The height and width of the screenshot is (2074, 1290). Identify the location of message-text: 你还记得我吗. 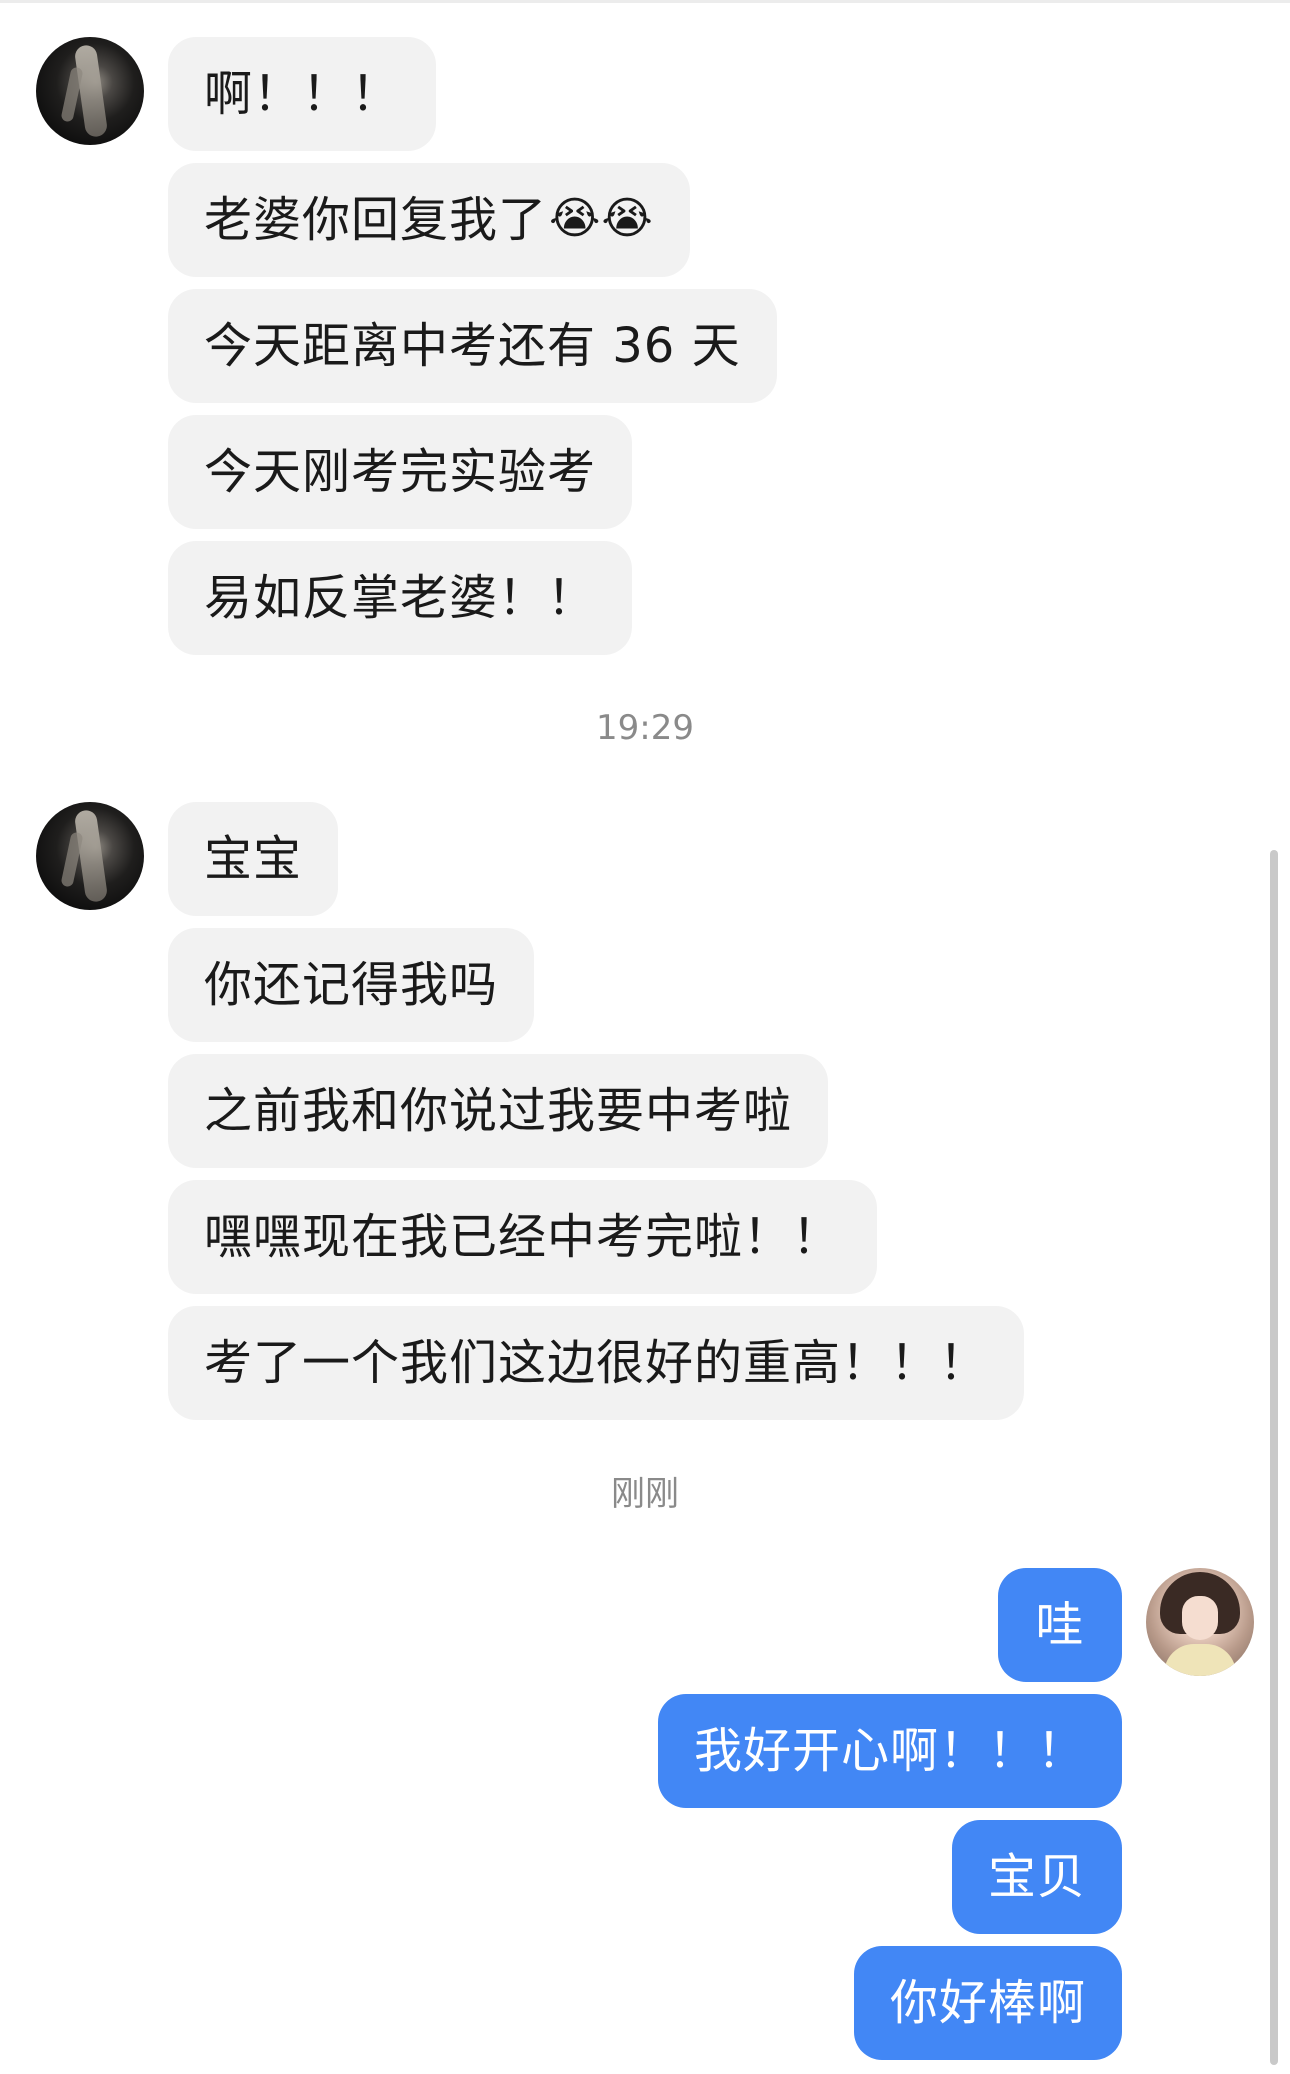
(351, 985).